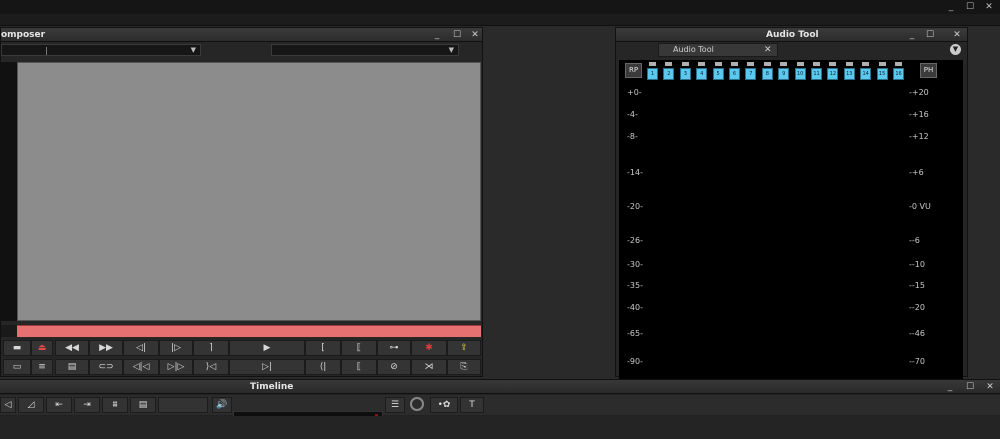 Image resolution: width=1000 pixels, height=439 pixels. I want to click on tab-close-icon: ✕, so click(768, 50).